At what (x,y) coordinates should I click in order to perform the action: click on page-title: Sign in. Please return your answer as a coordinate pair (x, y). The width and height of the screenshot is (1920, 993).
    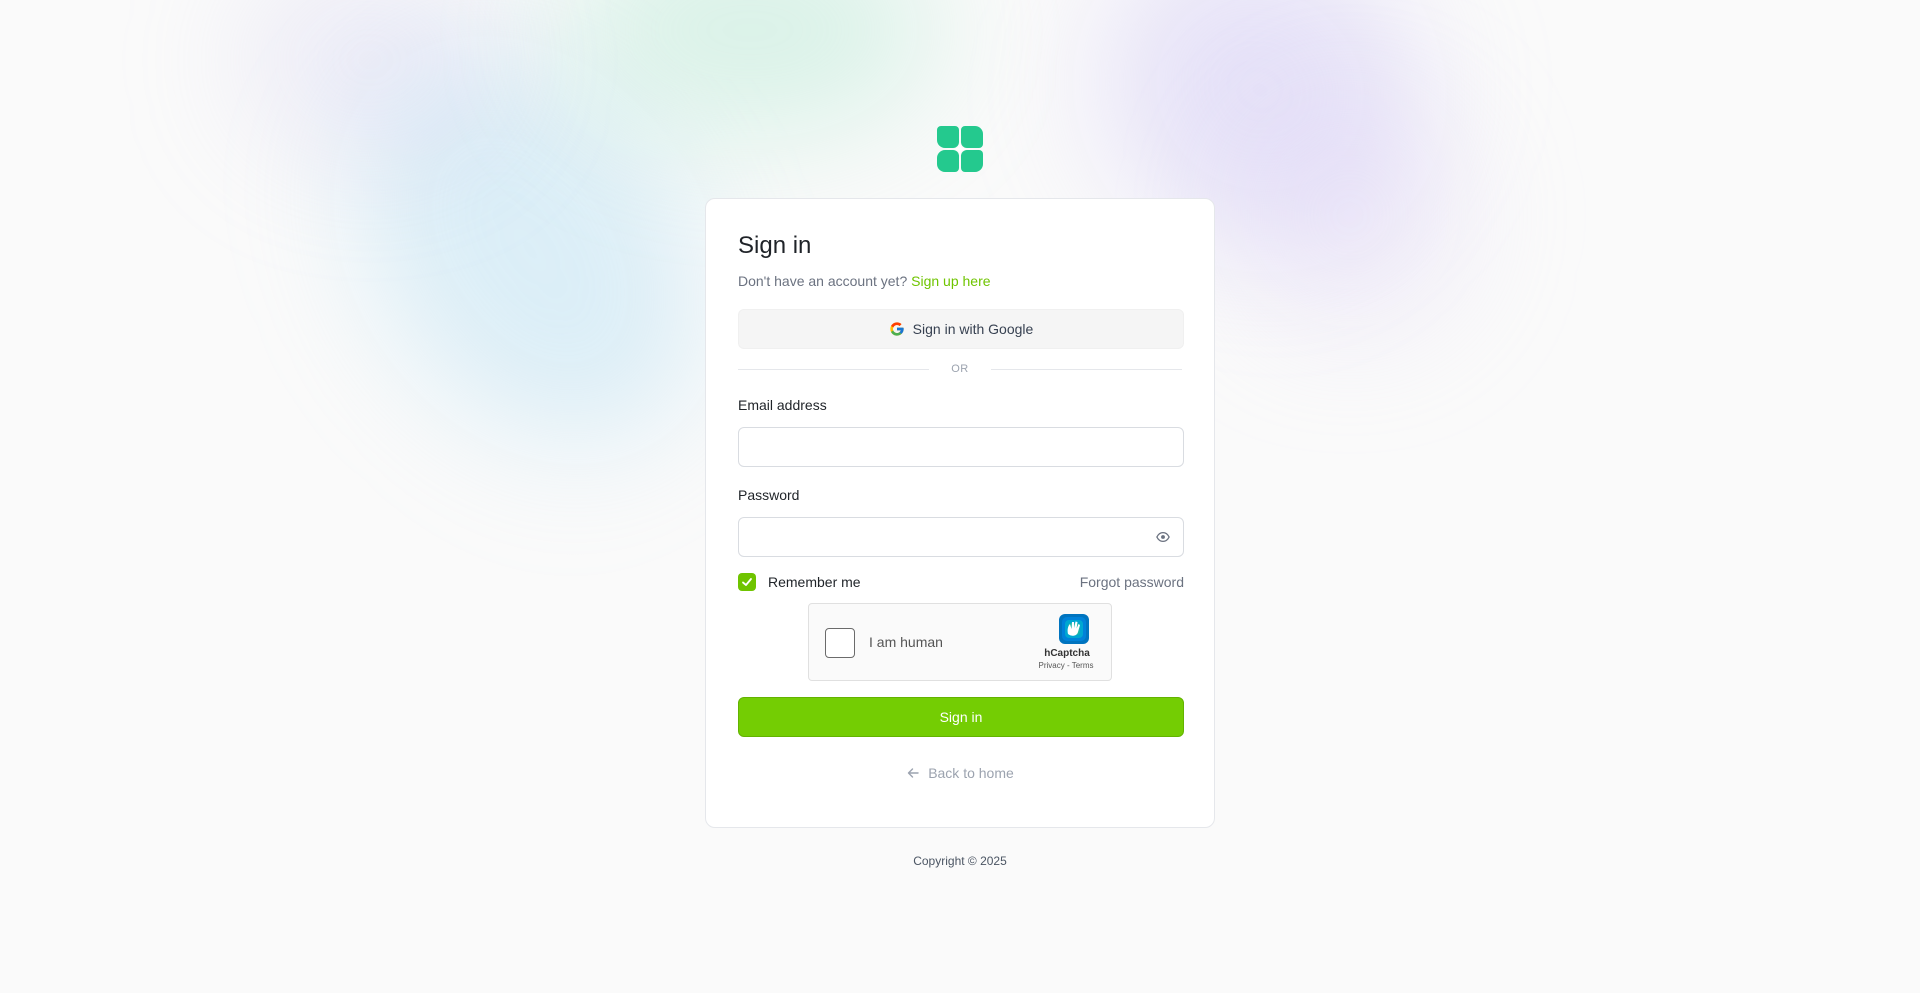
    Looking at the image, I should click on (775, 245).